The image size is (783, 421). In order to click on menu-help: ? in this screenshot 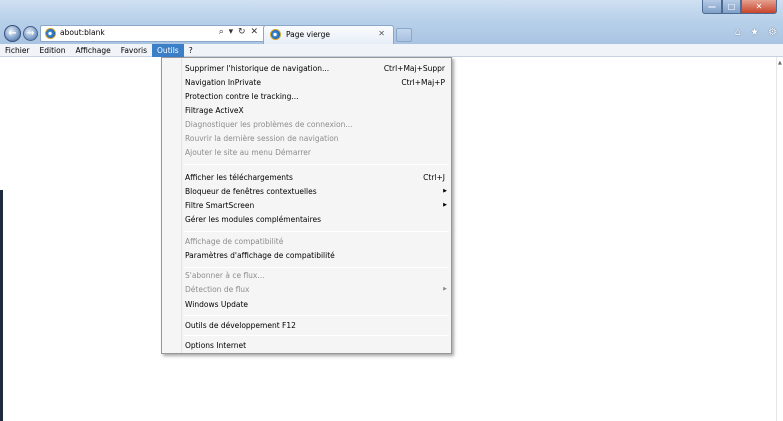, I will do `click(191, 50)`.